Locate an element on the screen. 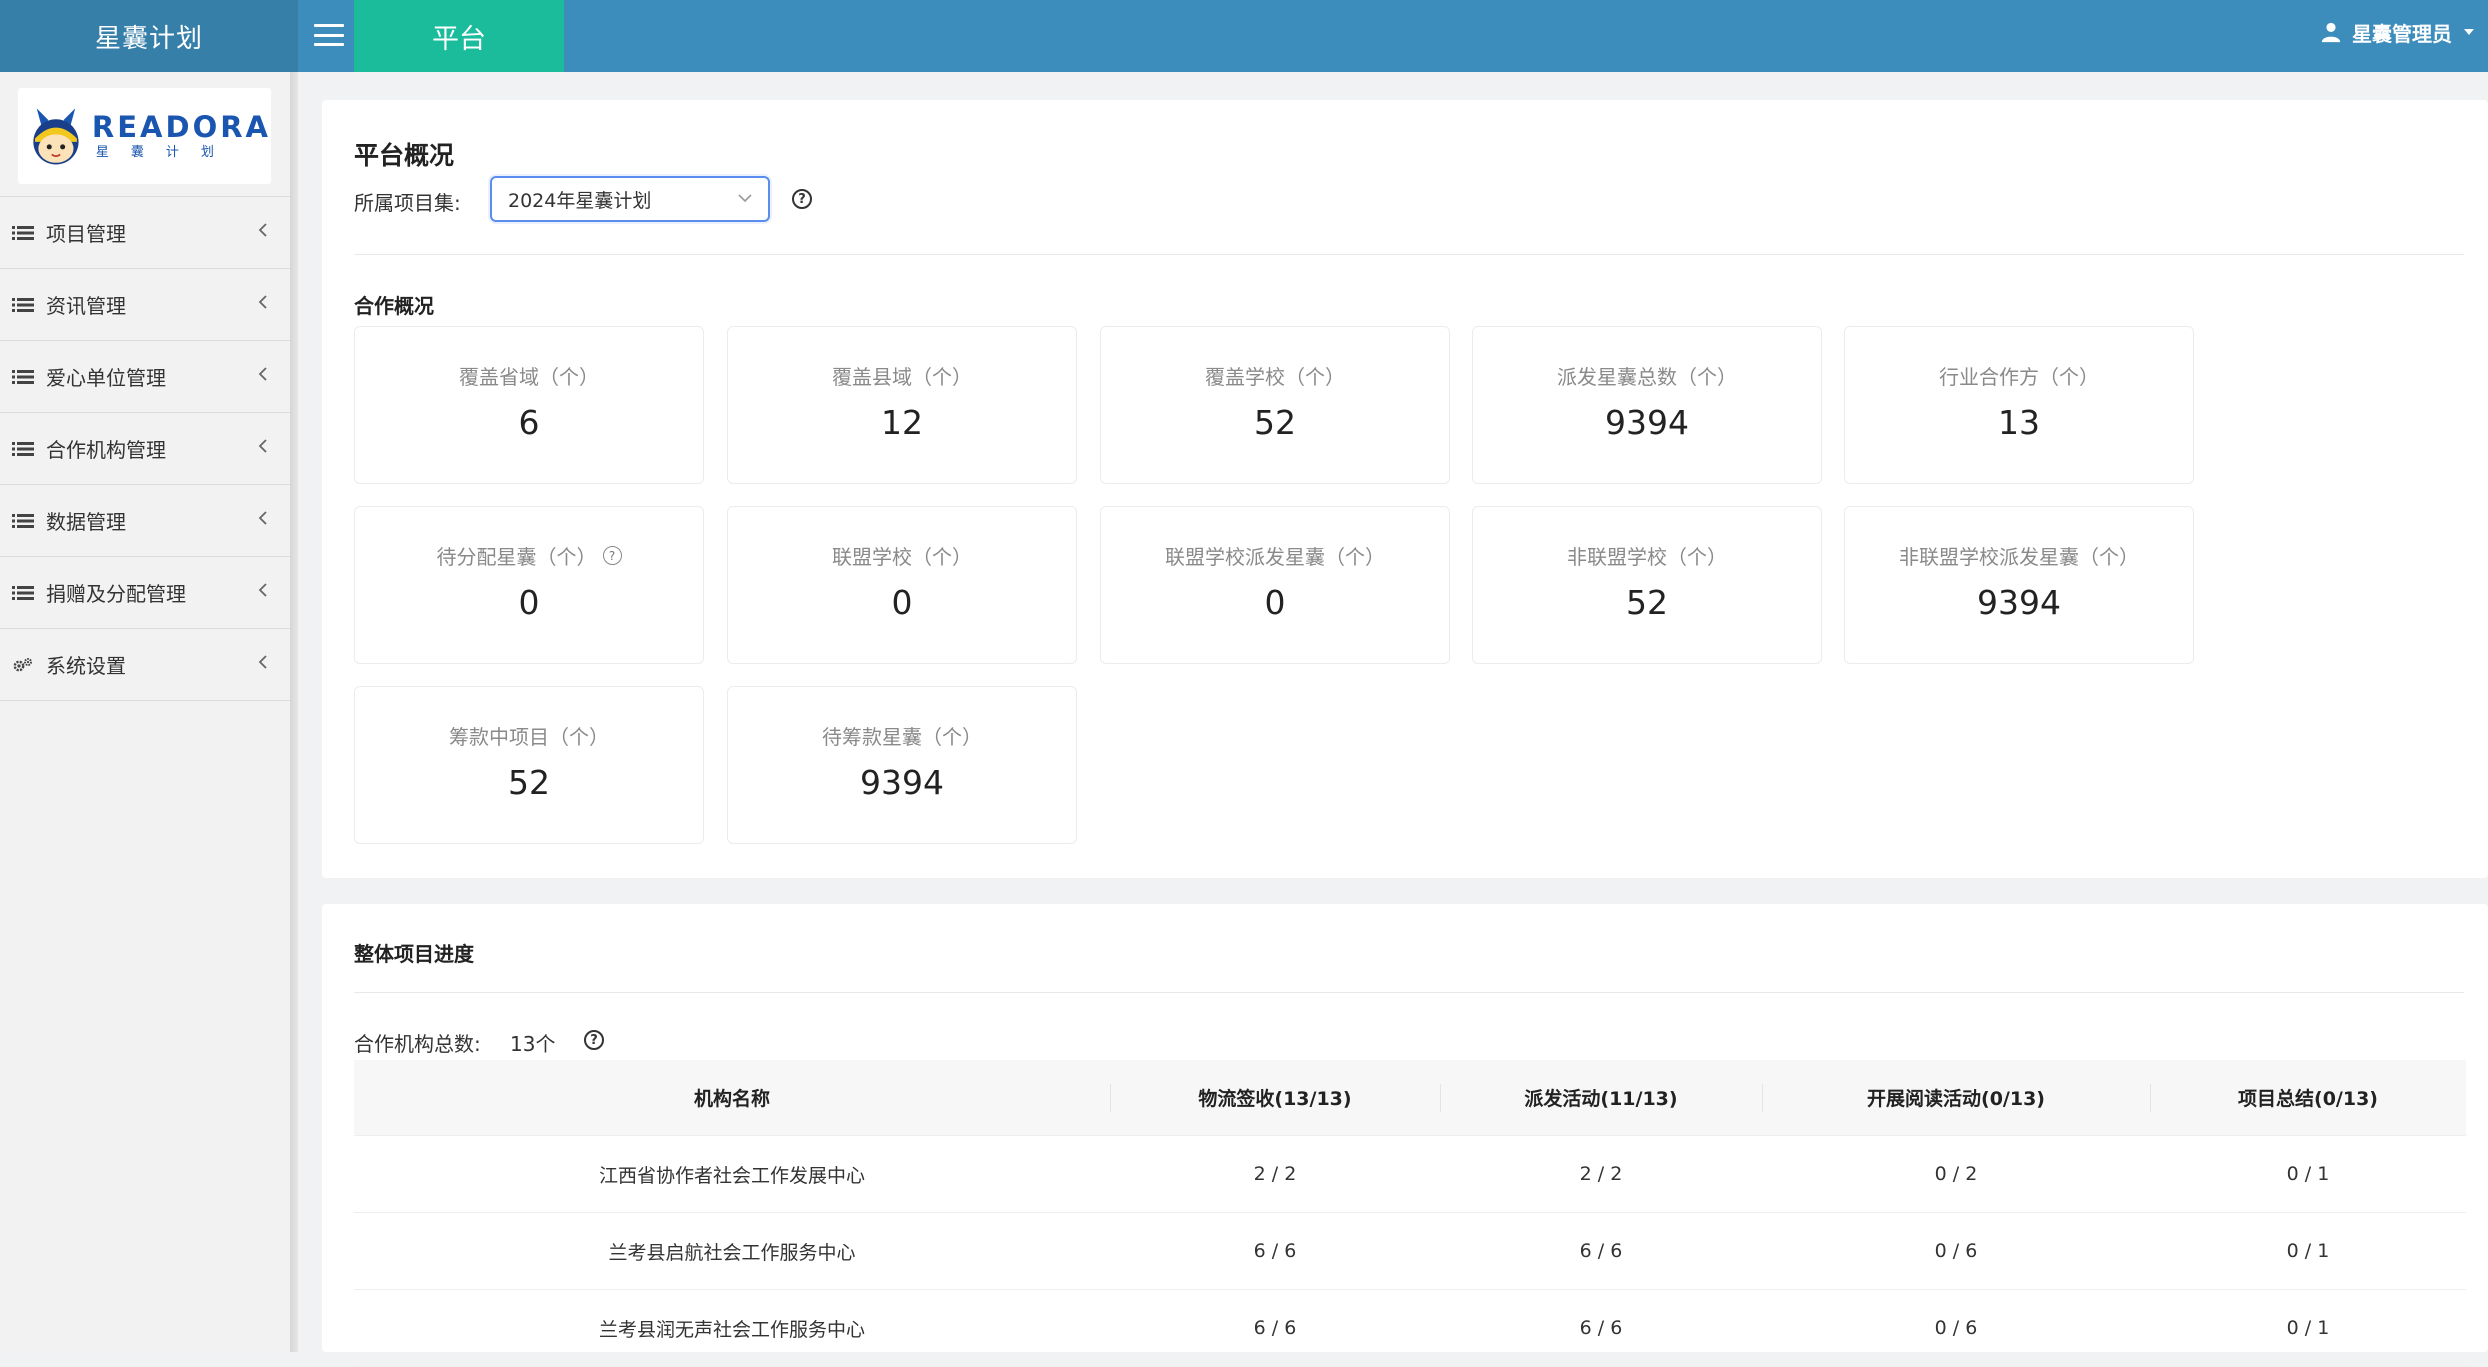 Image resolution: width=2488 pixels, height=1367 pixels. table-row: 兰考县启航社会工作服务中心 6 / 6 6 / 6 0 / 6 0 / 1 is located at coordinates (1410, 1251).